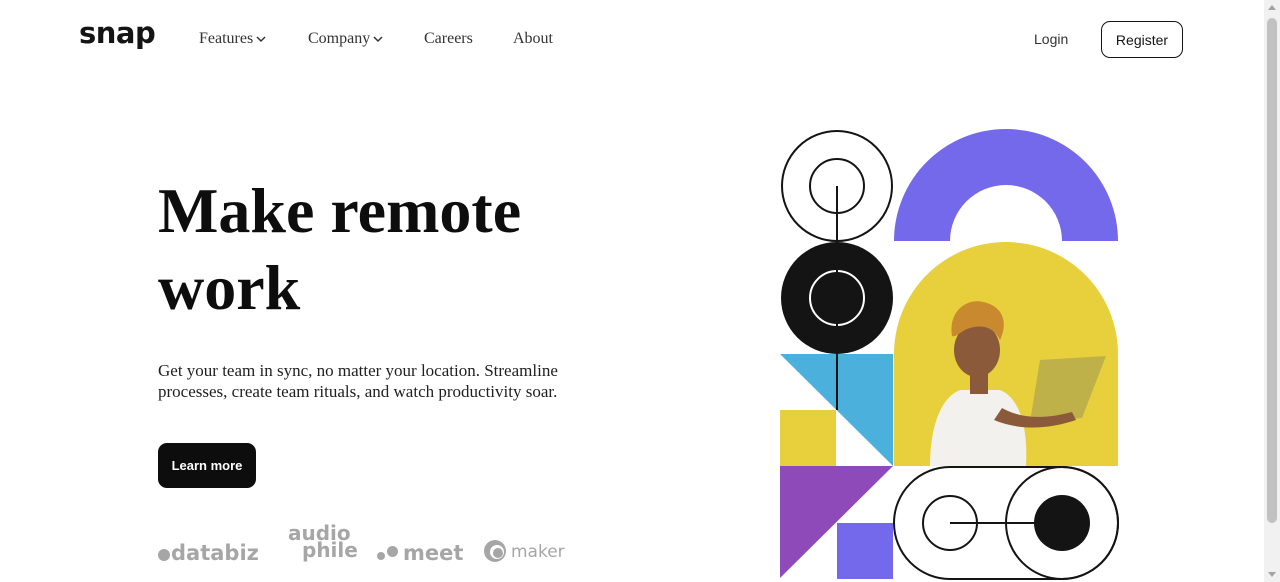  Describe the element at coordinates (1006, 185) in the screenshot. I see `purple-arch-shape` at that location.